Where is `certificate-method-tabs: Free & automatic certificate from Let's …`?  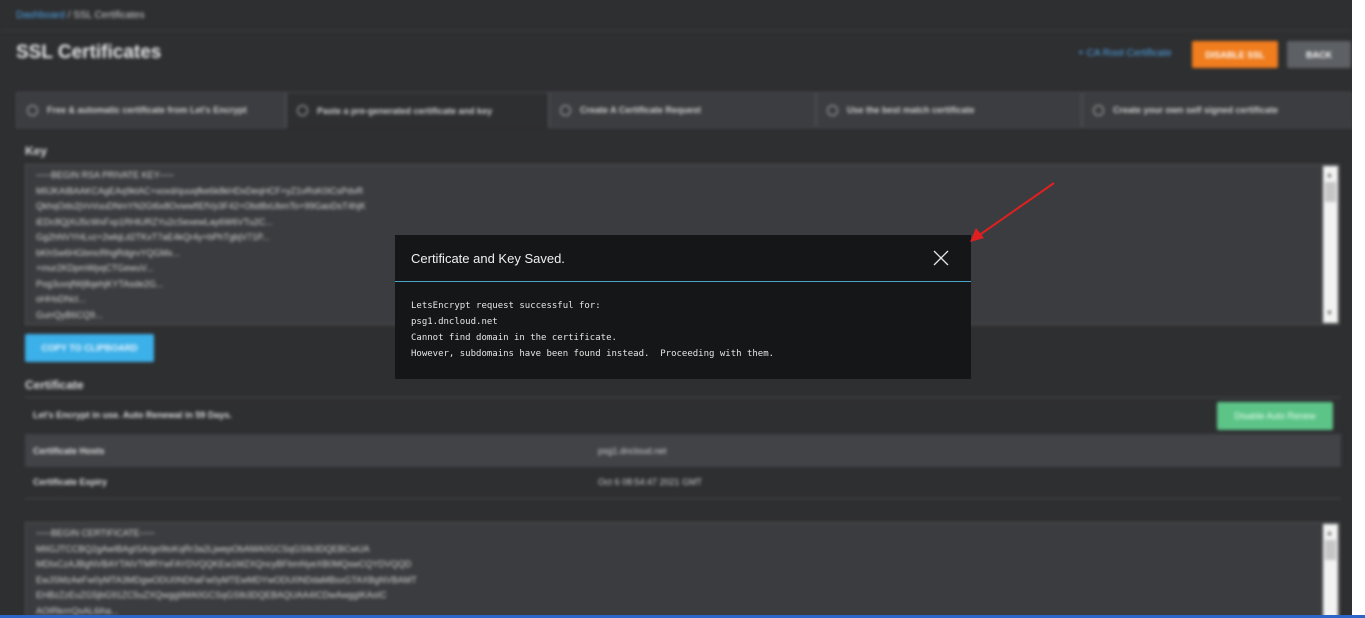 certificate-method-tabs: Free & automatic certificate from Let's … is located at coordinates (684, 110).